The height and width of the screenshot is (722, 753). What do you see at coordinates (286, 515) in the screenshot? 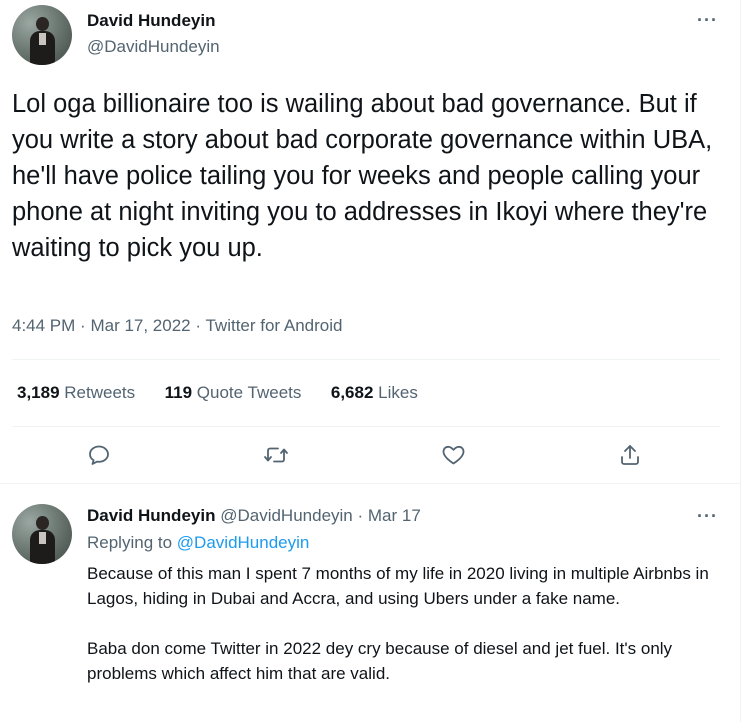
I see `reply-author-handle: @DavidHundeyin` at bounding box center [286, 515].